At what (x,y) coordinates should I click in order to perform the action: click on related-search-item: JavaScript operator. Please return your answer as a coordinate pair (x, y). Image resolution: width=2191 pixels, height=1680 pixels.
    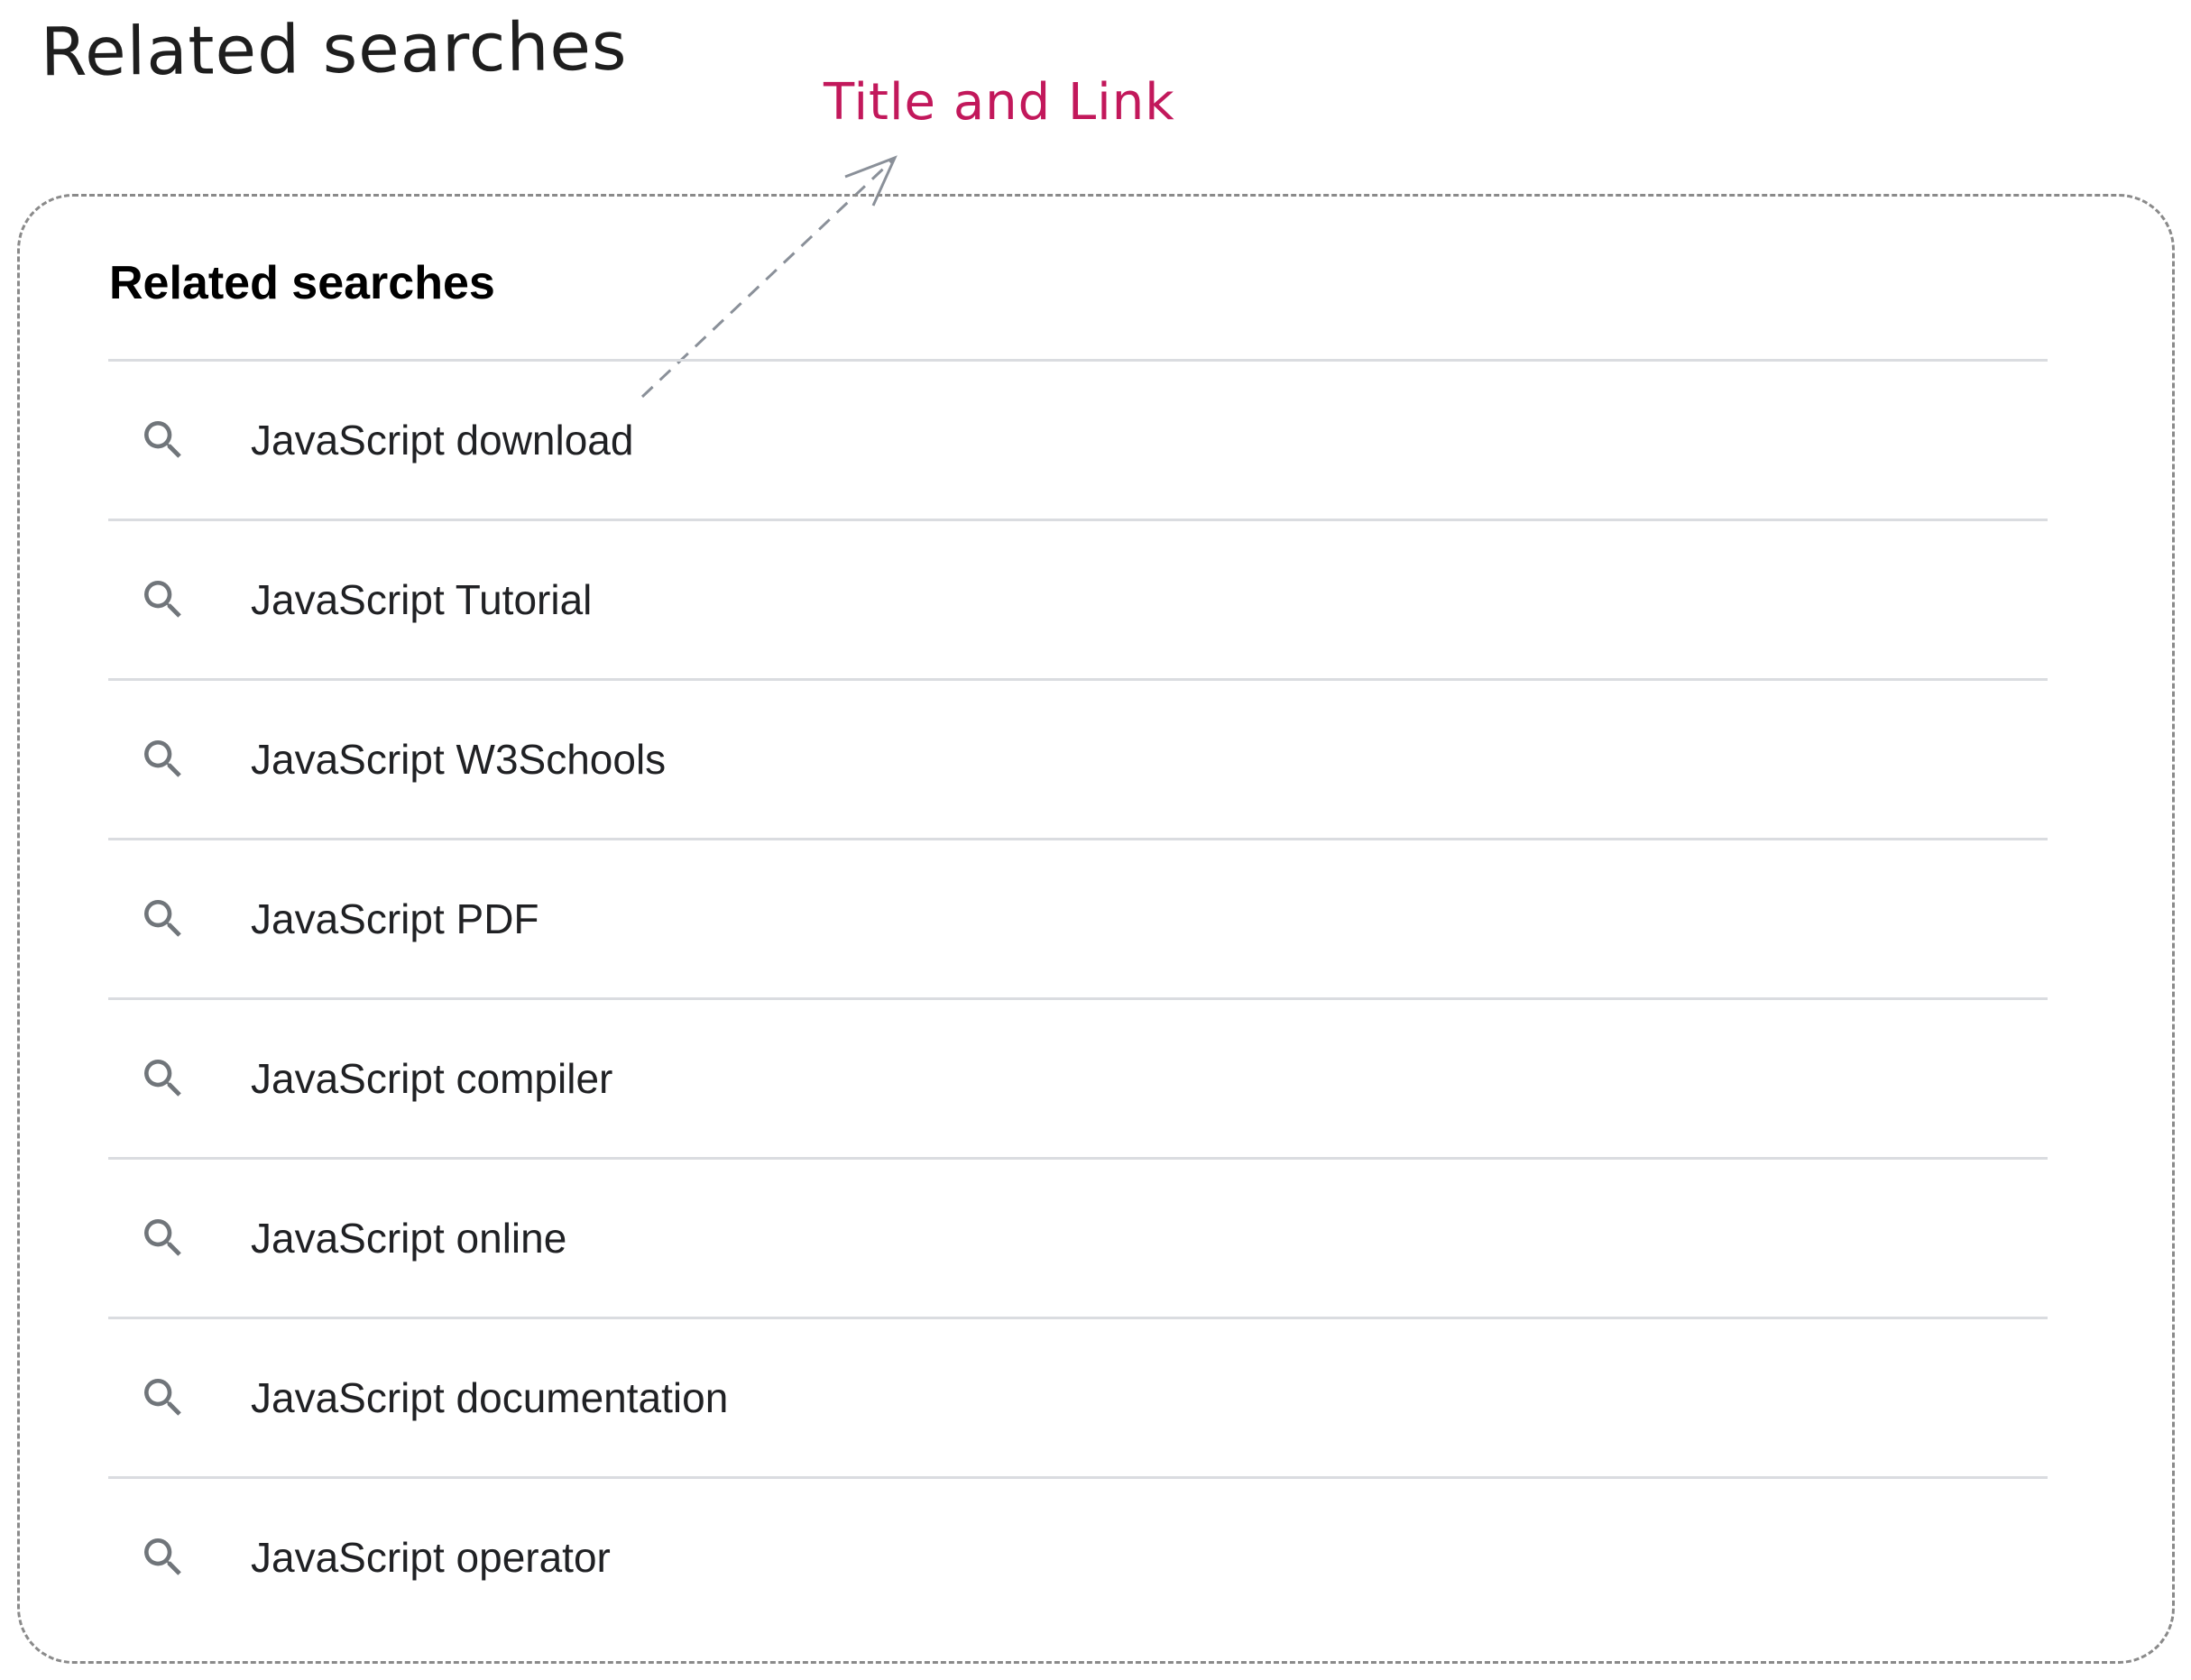
    Looking at the image, I should click on (1078, 1556).